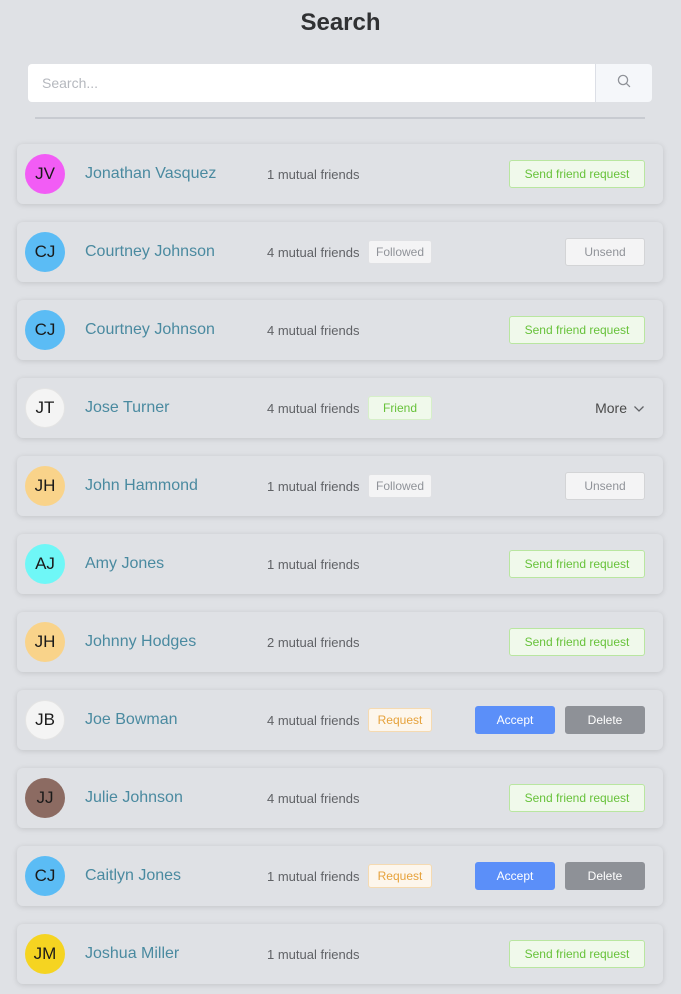 The height and width of the screenshot is (994, 681). I want to click on search-icon, so click(624, 83).